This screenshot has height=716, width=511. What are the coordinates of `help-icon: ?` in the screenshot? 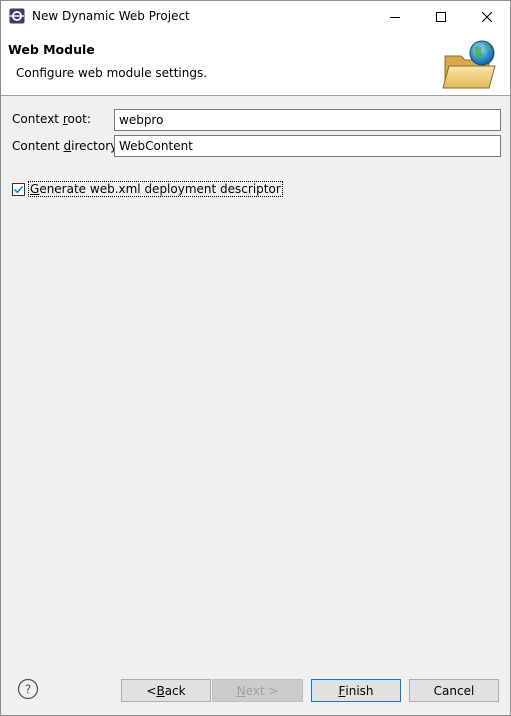 It's located at (28, 689).